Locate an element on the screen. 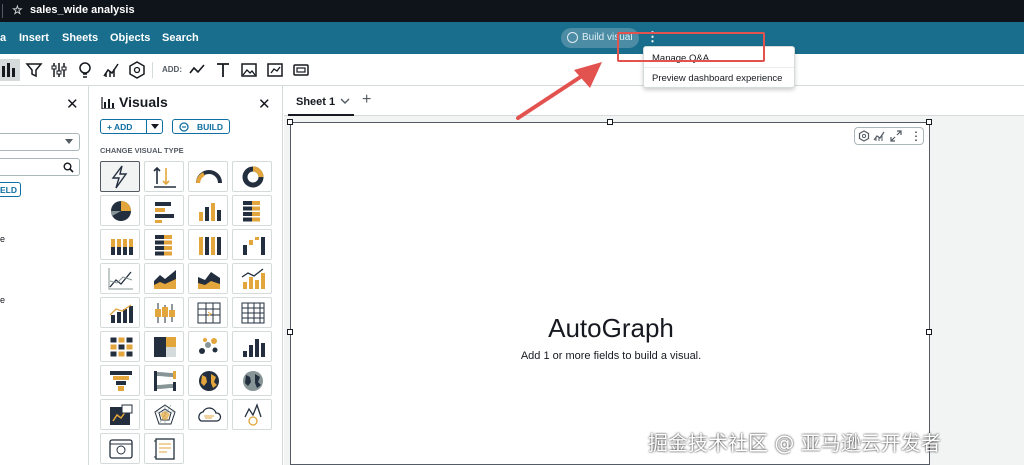 This screenshot has height=465, width=1024. autograph-toolbar-icon is located at coordinates (137, 70).